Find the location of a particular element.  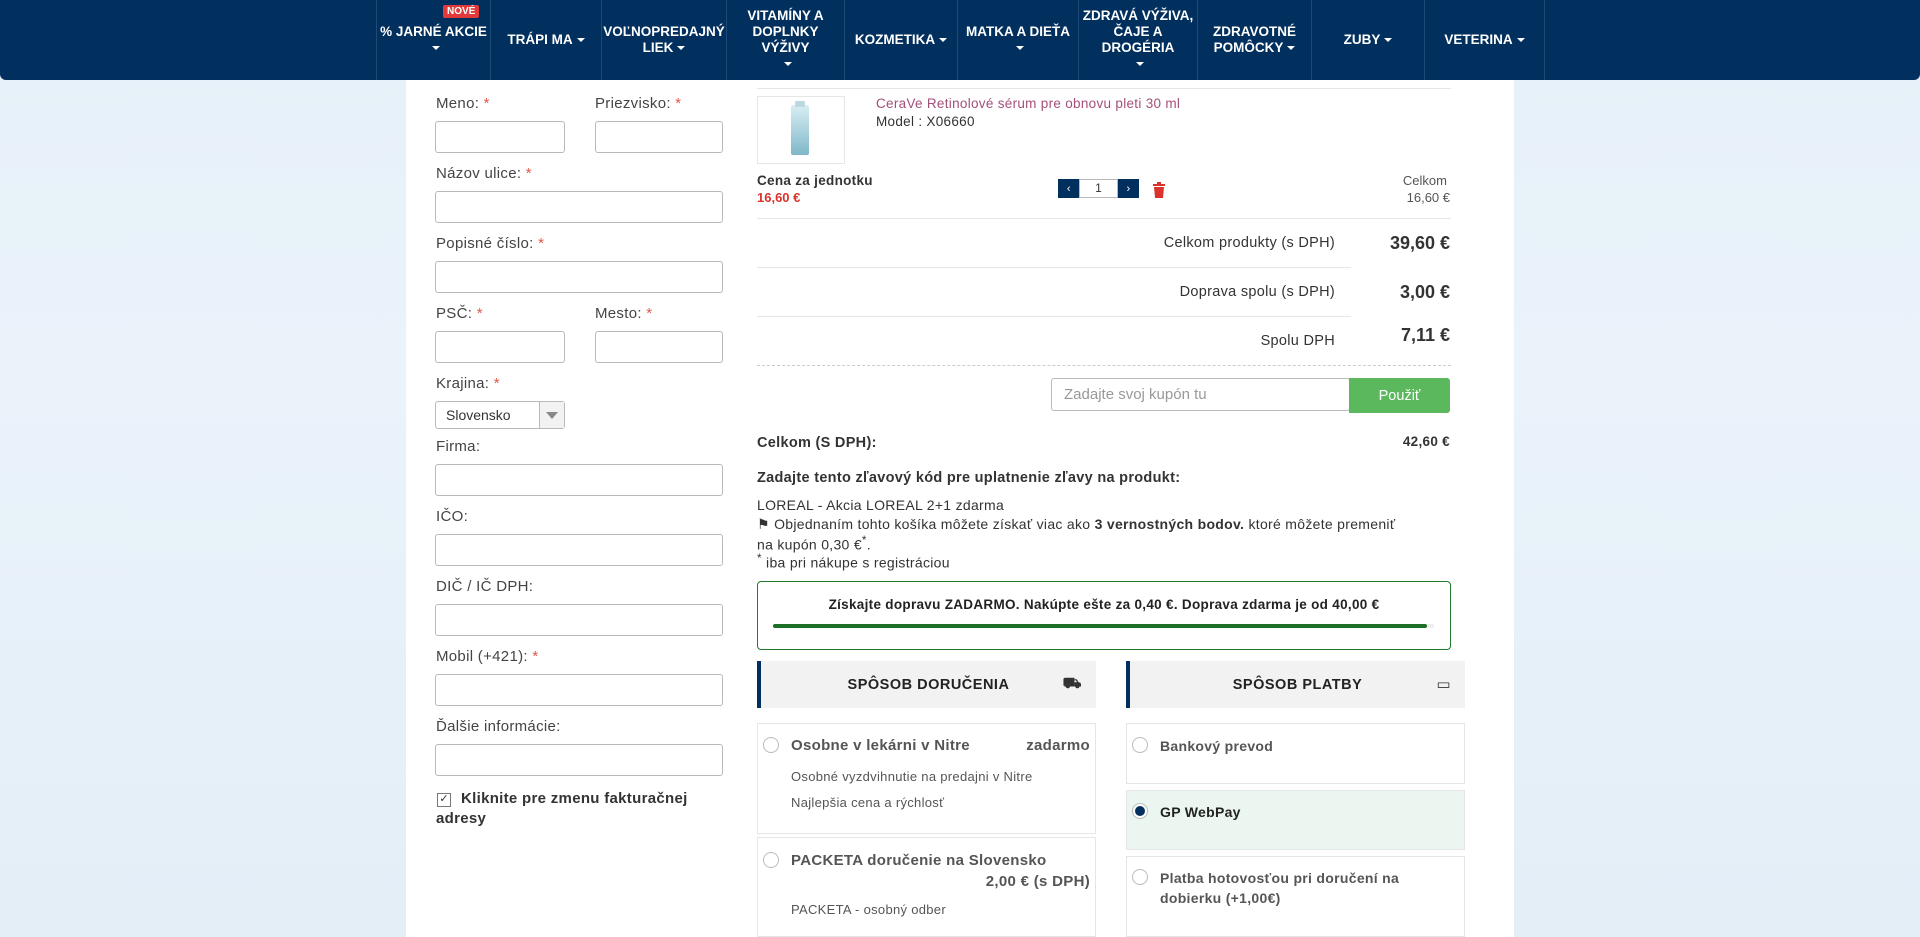

first-name-field is located at coordinates (500, 137).